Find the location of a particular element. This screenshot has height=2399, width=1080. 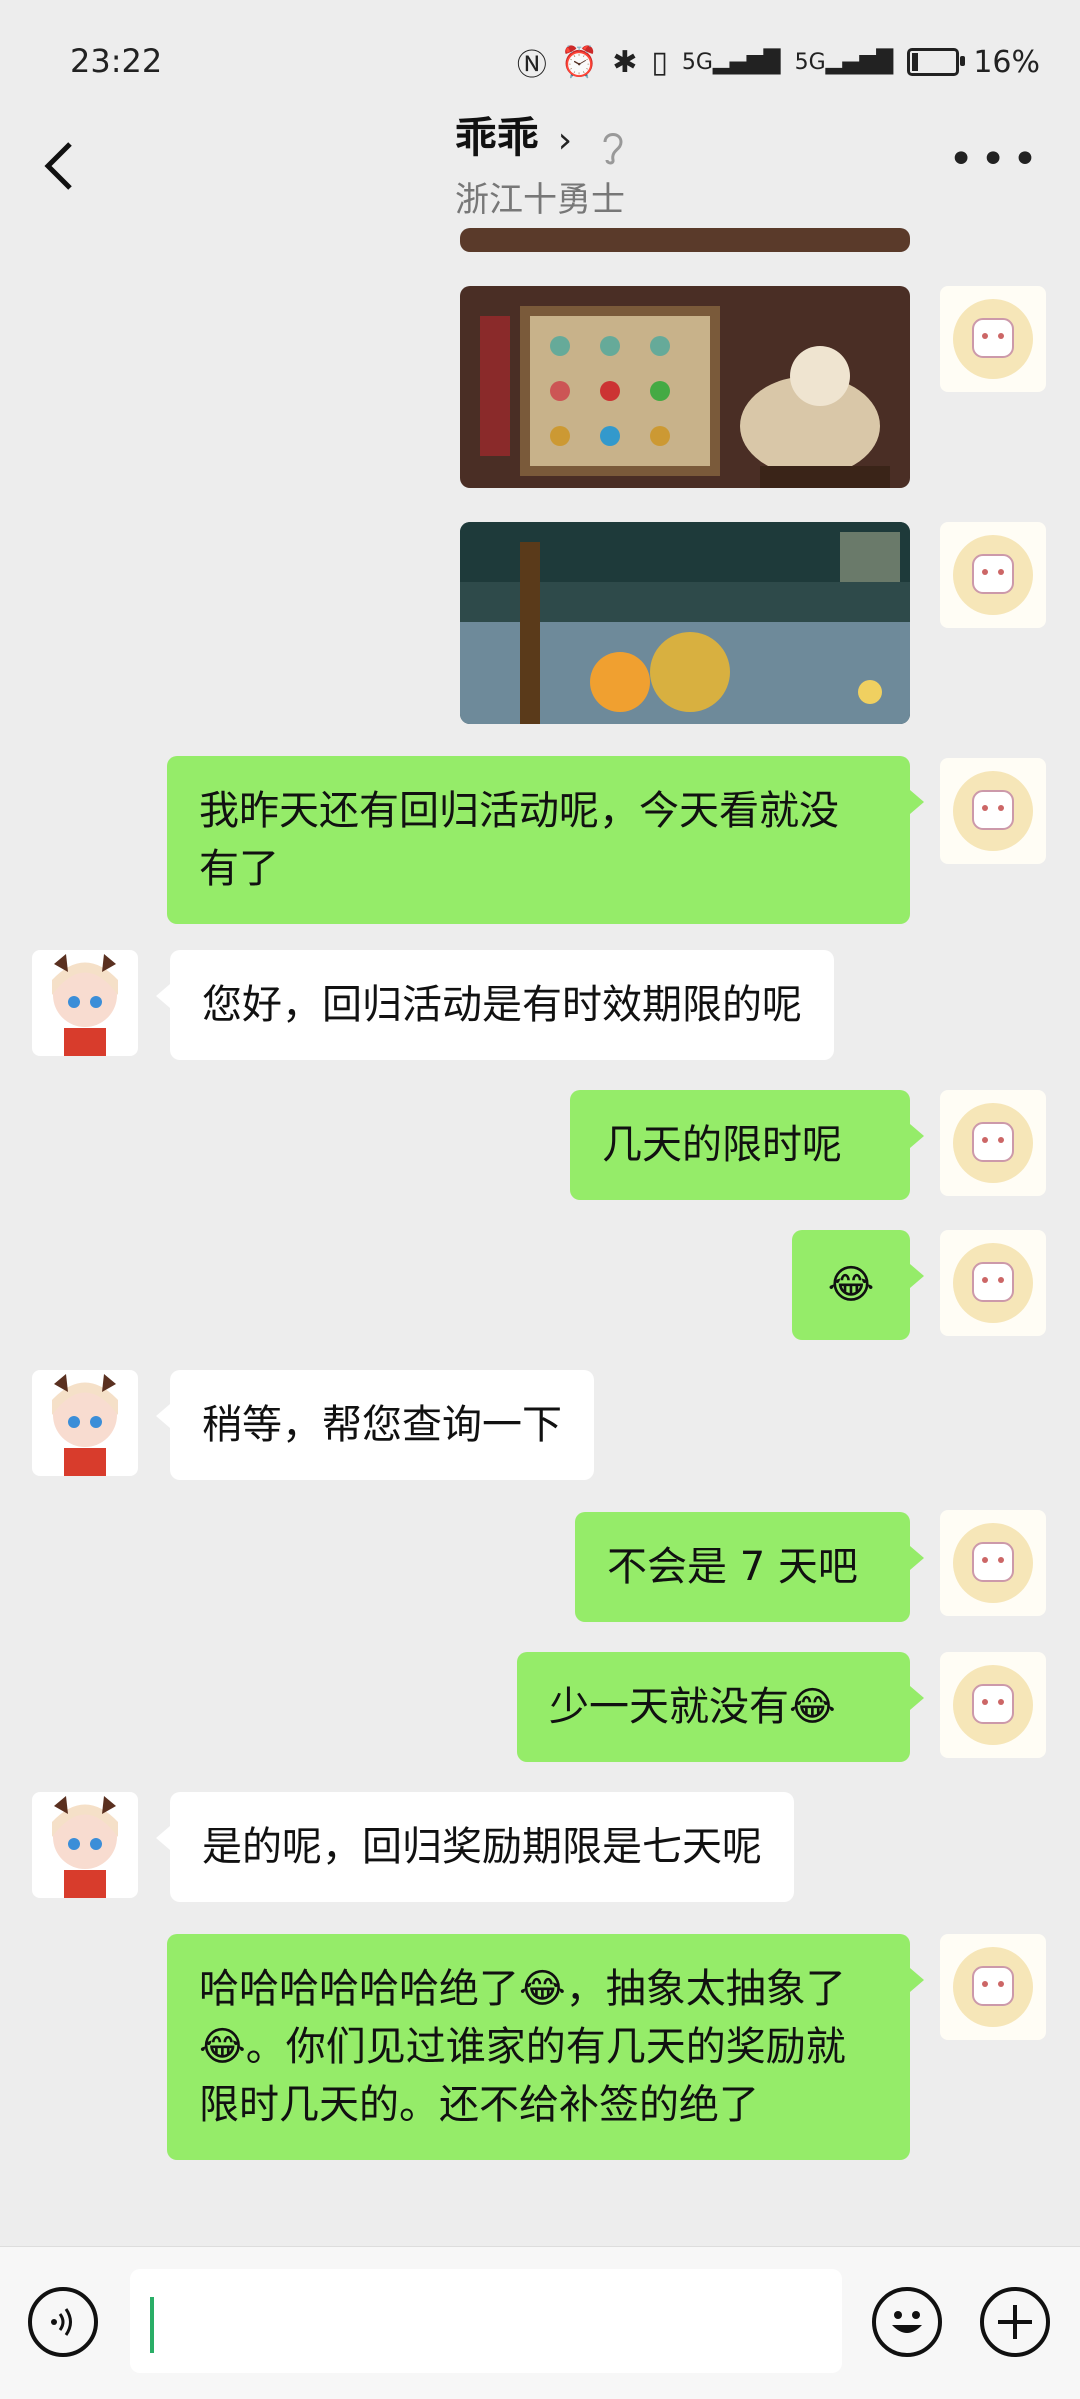

chat-subtitle: 浙江十勇士 is located at coordinates (540, 200).